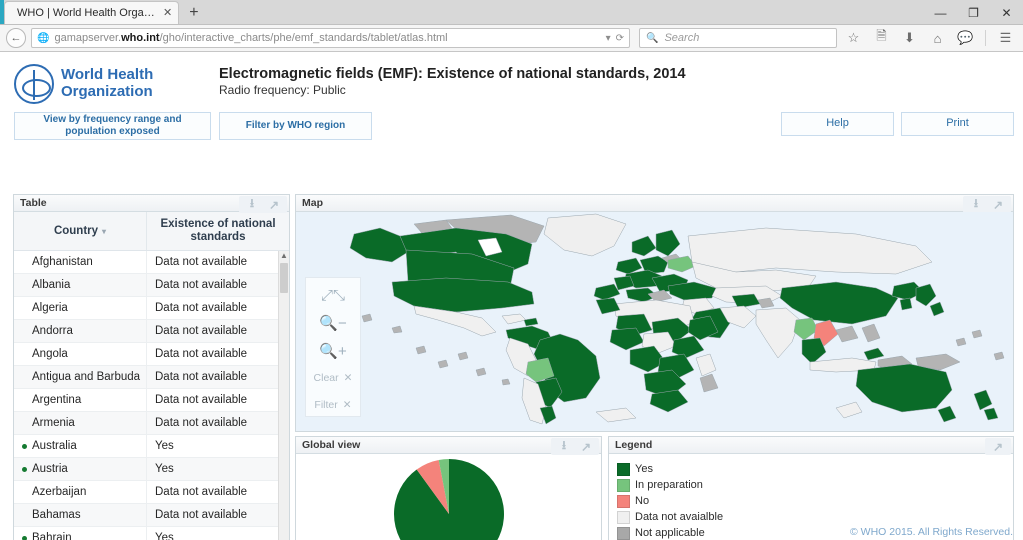 The image size is (1023, 540). I want to click on restore-icon: ❐, so click(973, 12).